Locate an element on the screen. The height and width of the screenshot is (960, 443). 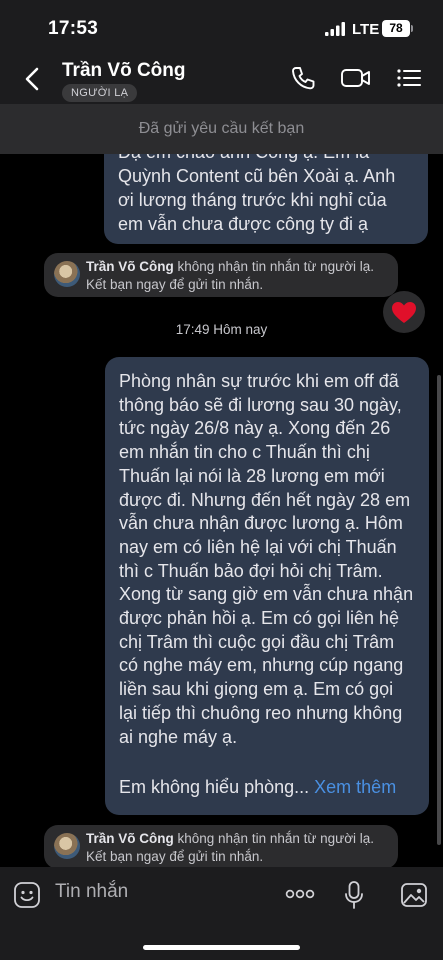
scrollbar is located at coordinates (439, 610).